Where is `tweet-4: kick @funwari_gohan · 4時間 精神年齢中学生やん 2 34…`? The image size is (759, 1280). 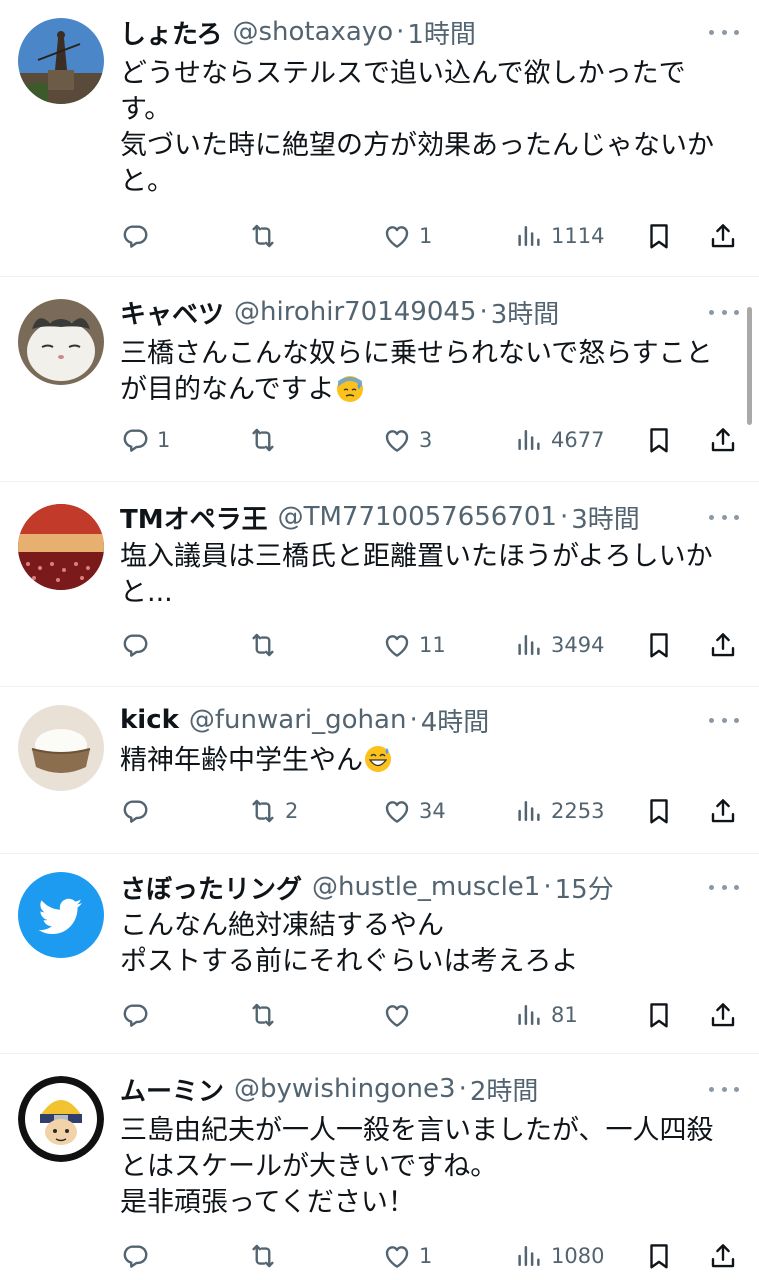
tweet-4: kick @funwari_gohan · 4時間 精神年齢中学生やん 2 34… is located at coordinates (379, 770).